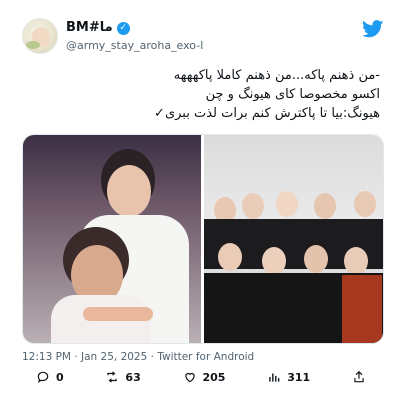  Describe the element at coordinates (292, 94) in the screenshot. I see `tweet-line-2: اکسو مخصوصا کای هیونگ و چن` at that location.